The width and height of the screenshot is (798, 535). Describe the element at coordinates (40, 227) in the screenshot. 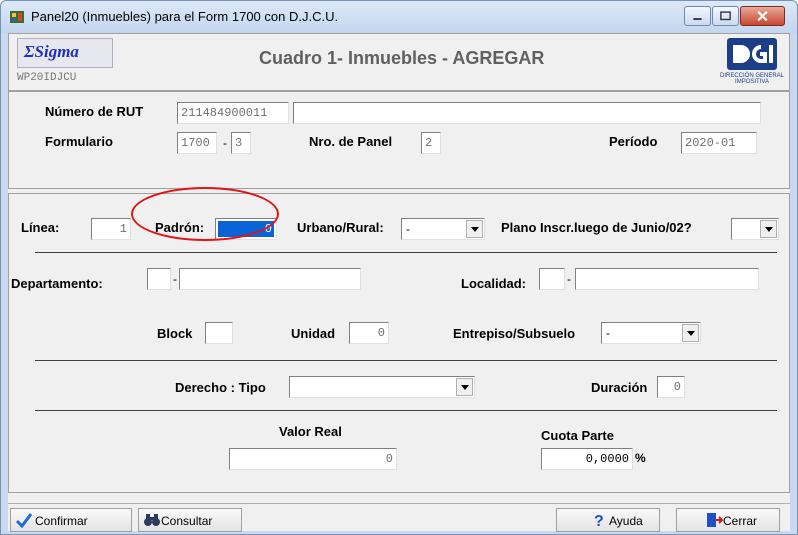

I see `linea-label: Línea:` at that location.